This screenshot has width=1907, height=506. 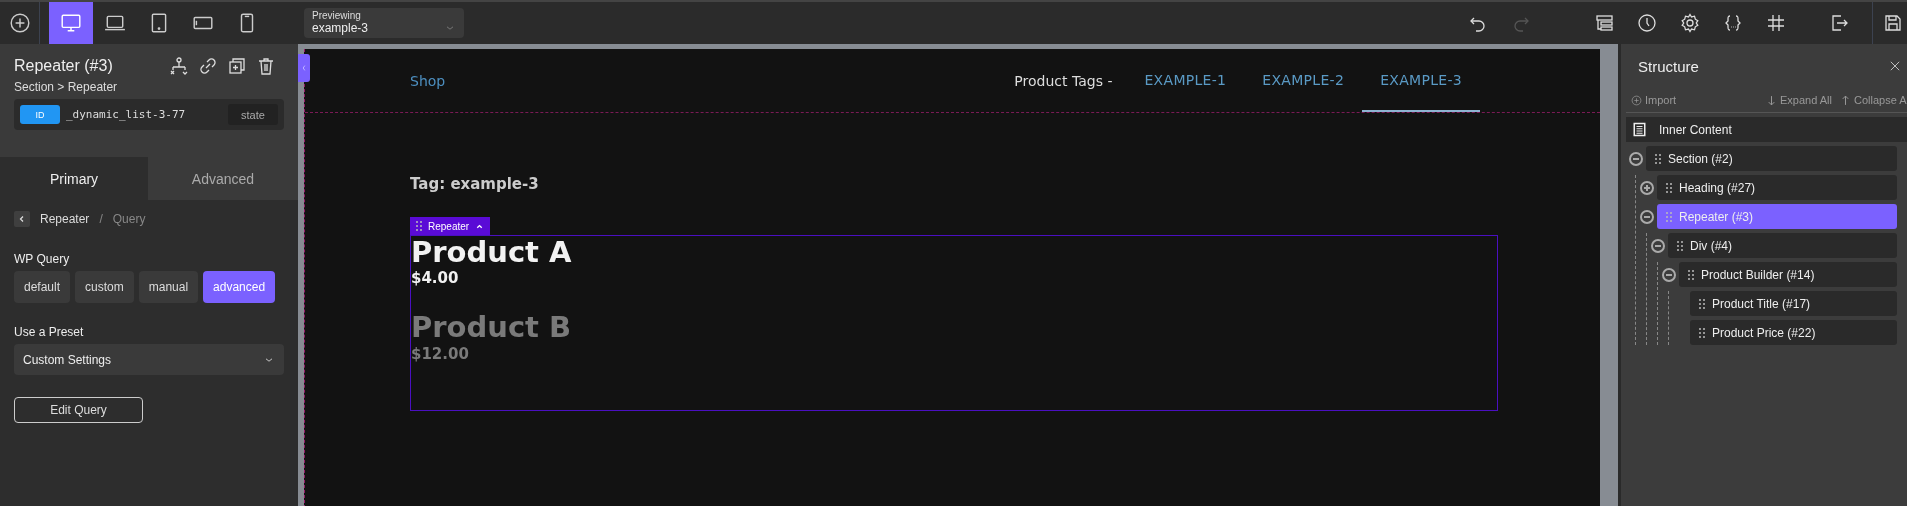 I want to click on tab: Advanced, so click(x=223, y=178).